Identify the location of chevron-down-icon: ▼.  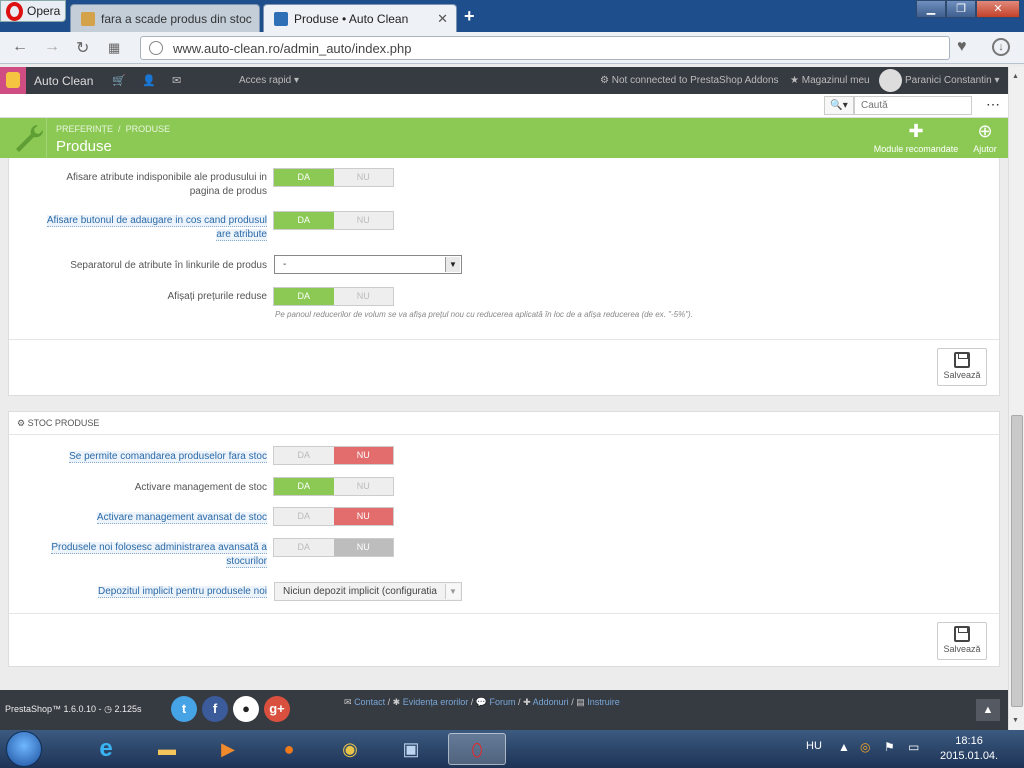
(452, 264).